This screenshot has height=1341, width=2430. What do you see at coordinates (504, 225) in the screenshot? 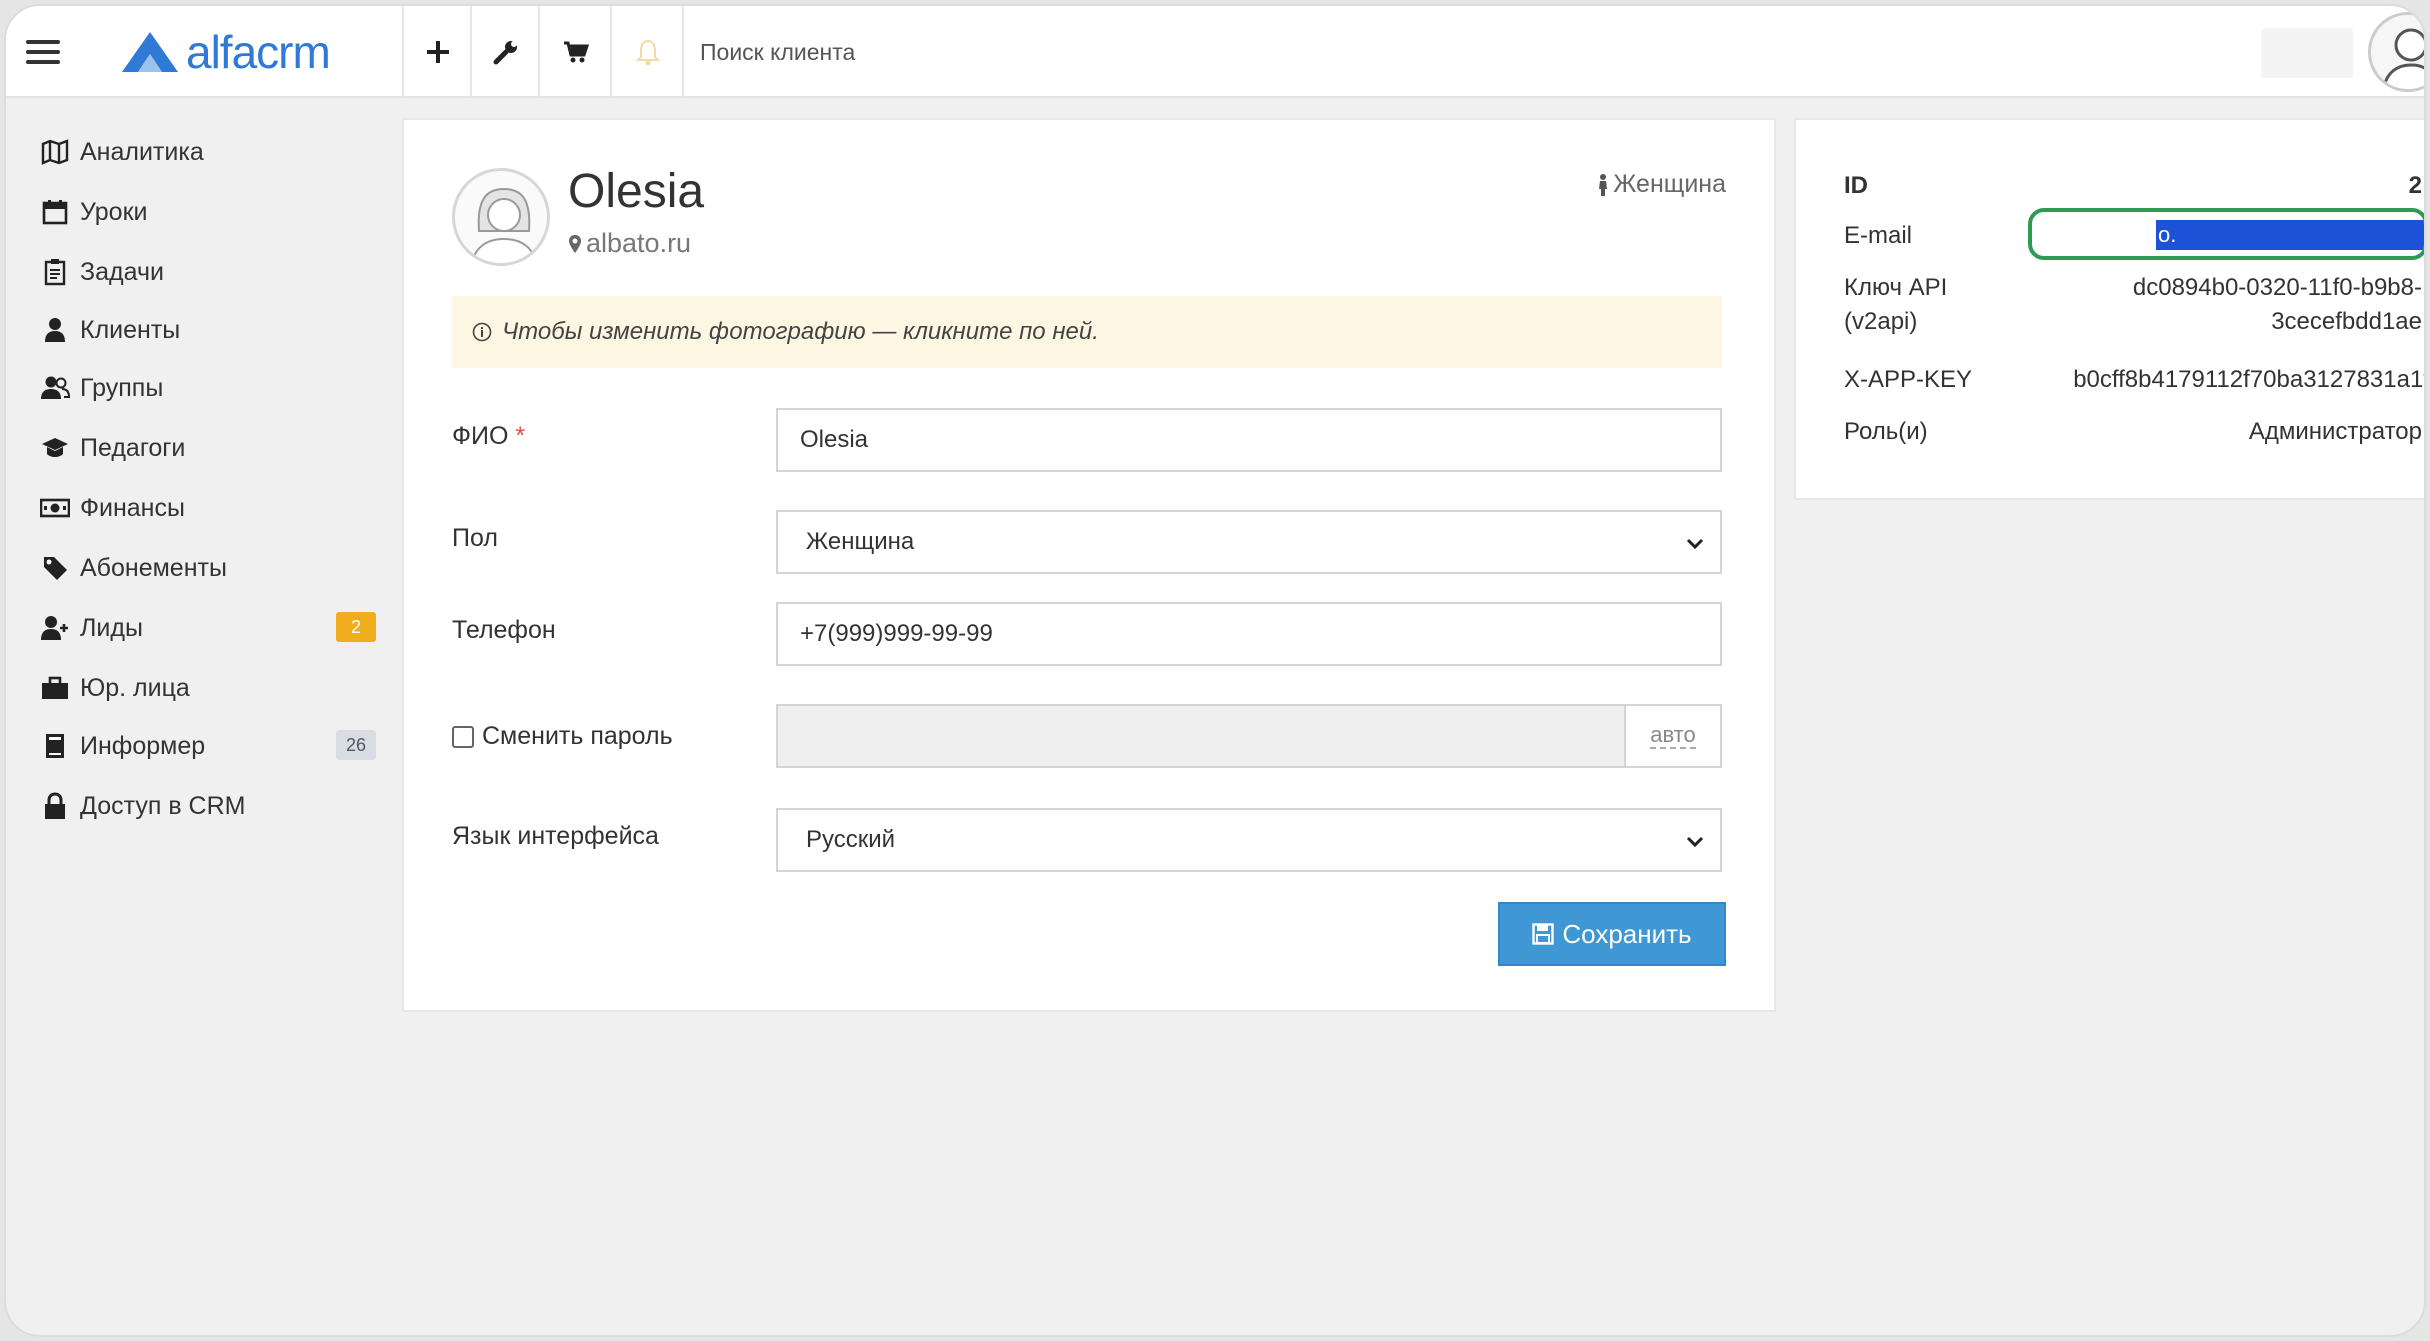
I see `female-avatar-icon` at bounding box center [504, 225].